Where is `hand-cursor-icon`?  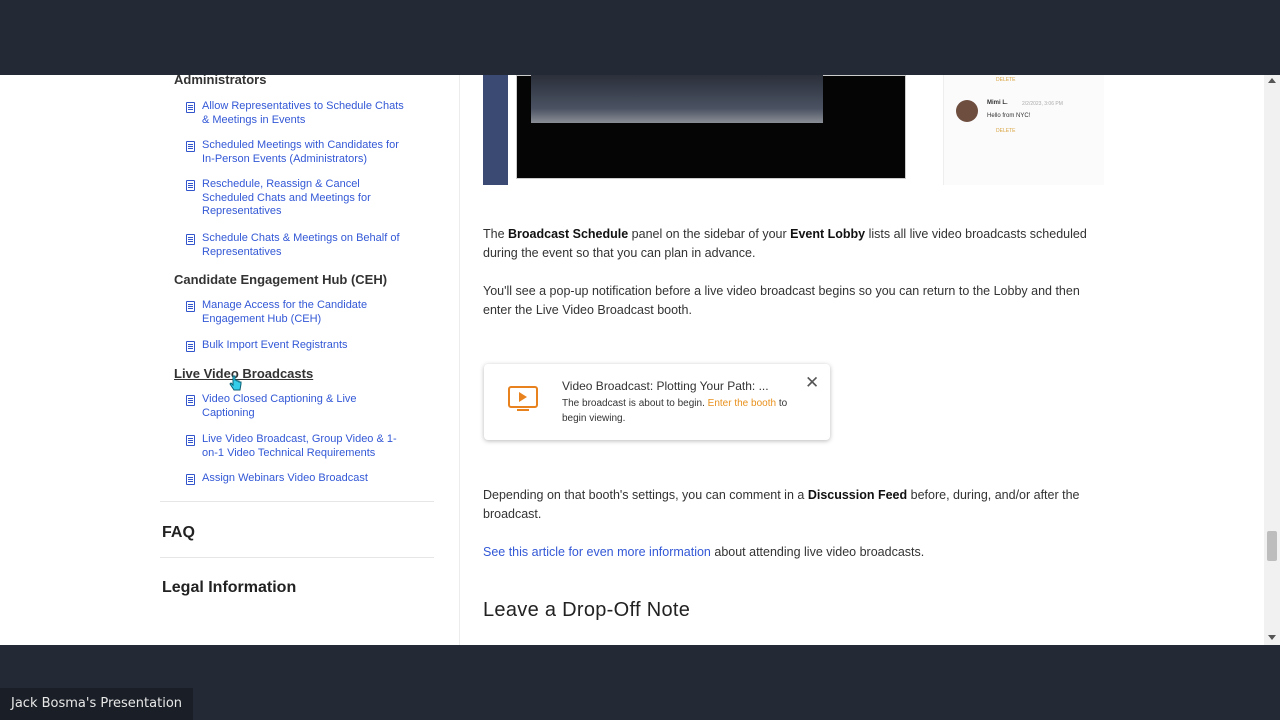
hand-cursor-icon is located at coordinates (236, 386).